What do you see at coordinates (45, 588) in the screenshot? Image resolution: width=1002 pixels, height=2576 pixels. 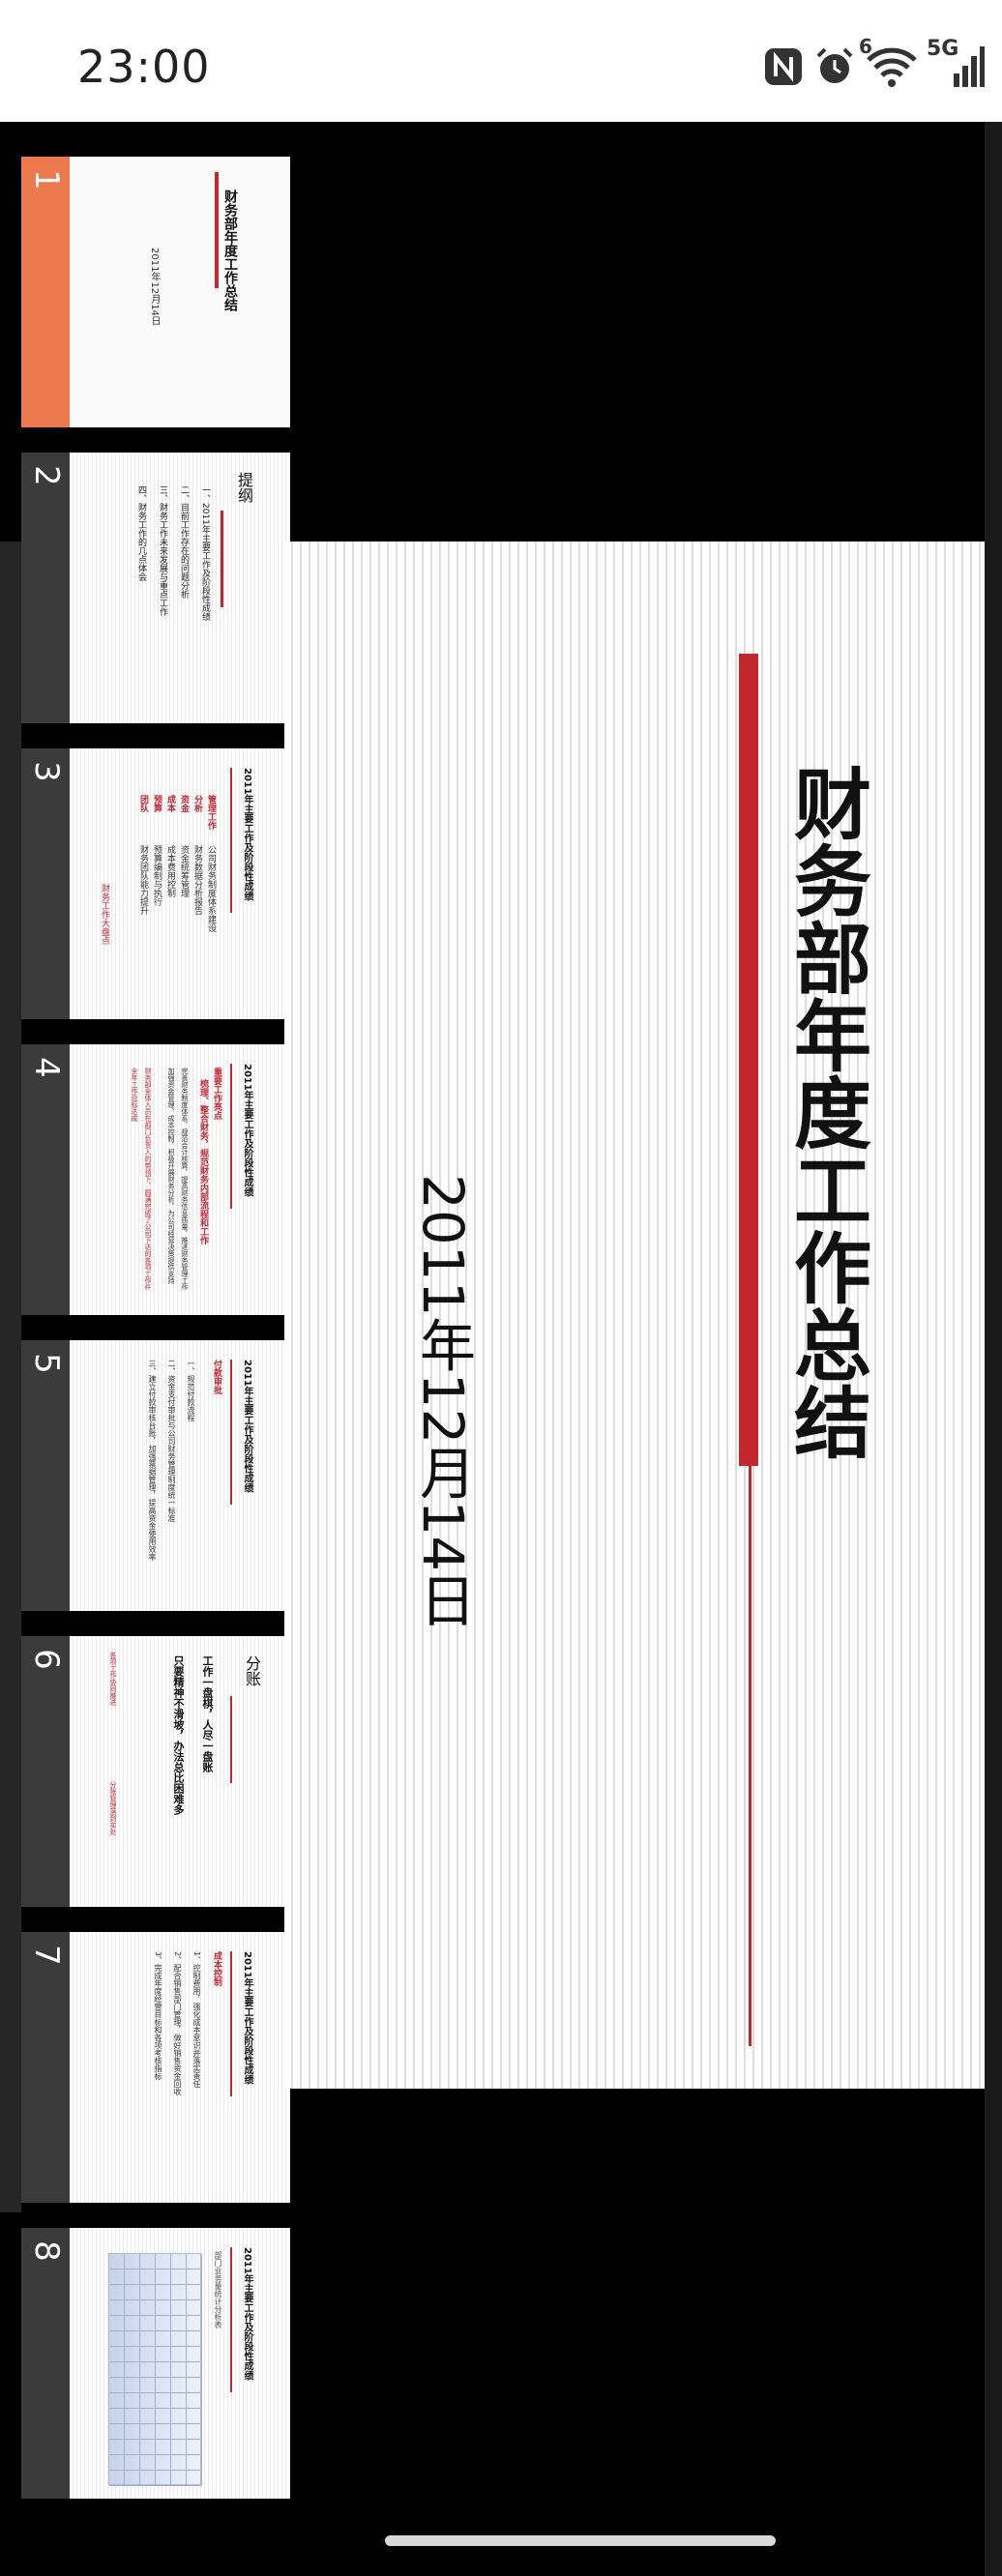 I see `slide-number-column: 2` at bounding box center [45, 588].